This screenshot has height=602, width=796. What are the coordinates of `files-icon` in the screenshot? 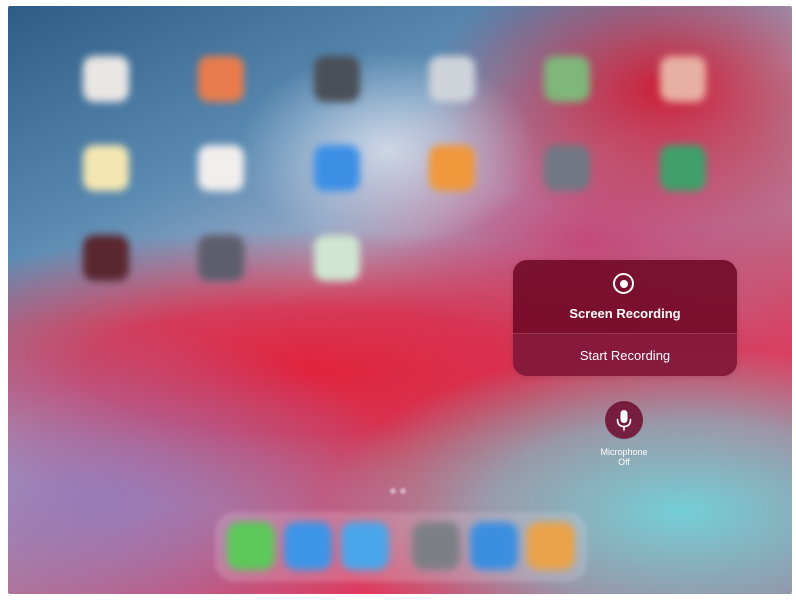 It's located at (494, 546).